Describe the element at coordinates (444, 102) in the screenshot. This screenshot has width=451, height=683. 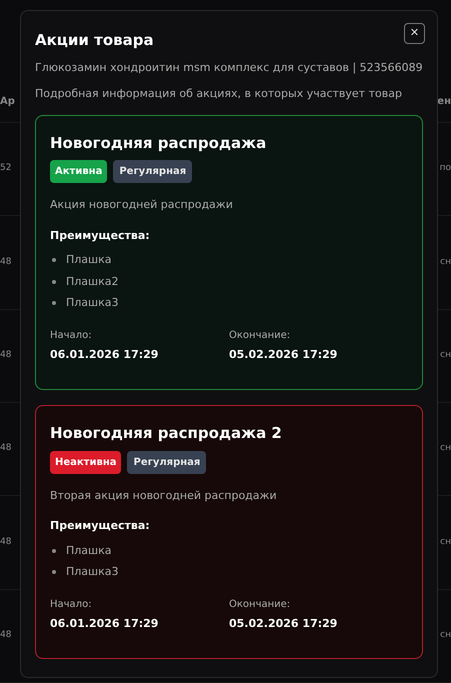
I see `column-header: ен` at that location.